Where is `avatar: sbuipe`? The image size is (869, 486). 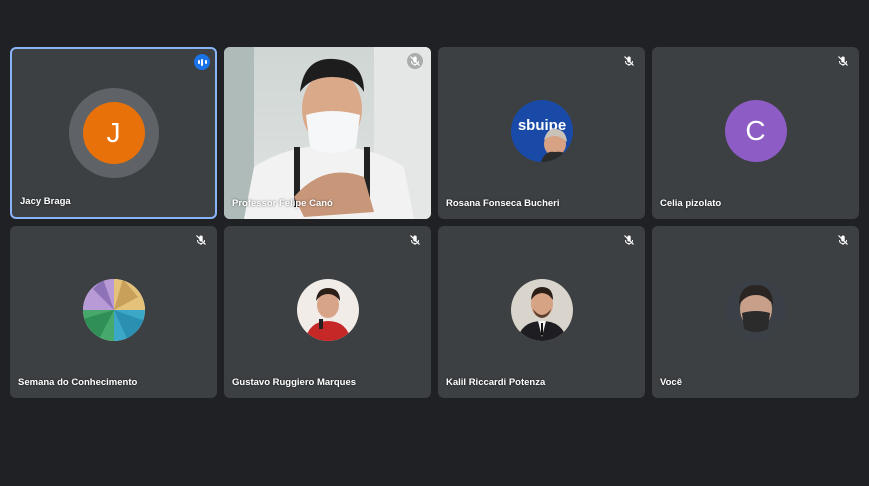
avatar: sbuipe is located at coordinates (541, 131).